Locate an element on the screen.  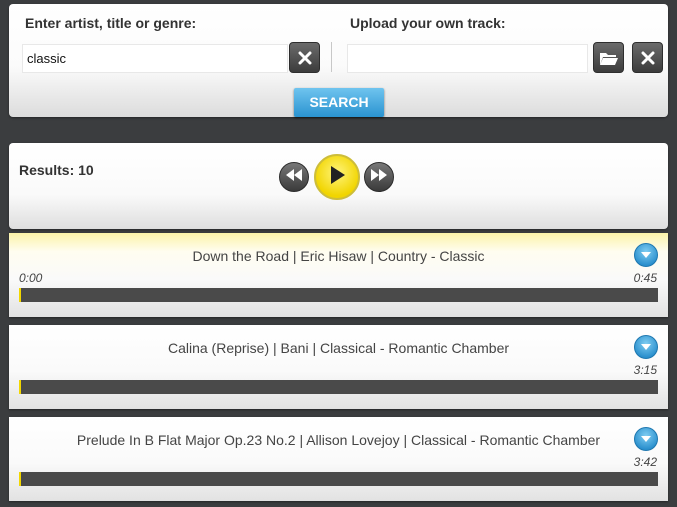
track-duration: 3:42 is located at coordinates (645, 462).